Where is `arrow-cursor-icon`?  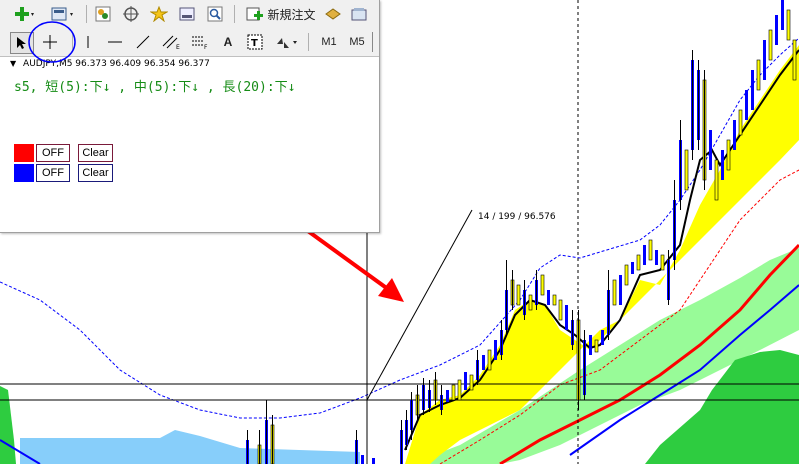
arrow-cursor-icon is located at coordinates (22, 43).